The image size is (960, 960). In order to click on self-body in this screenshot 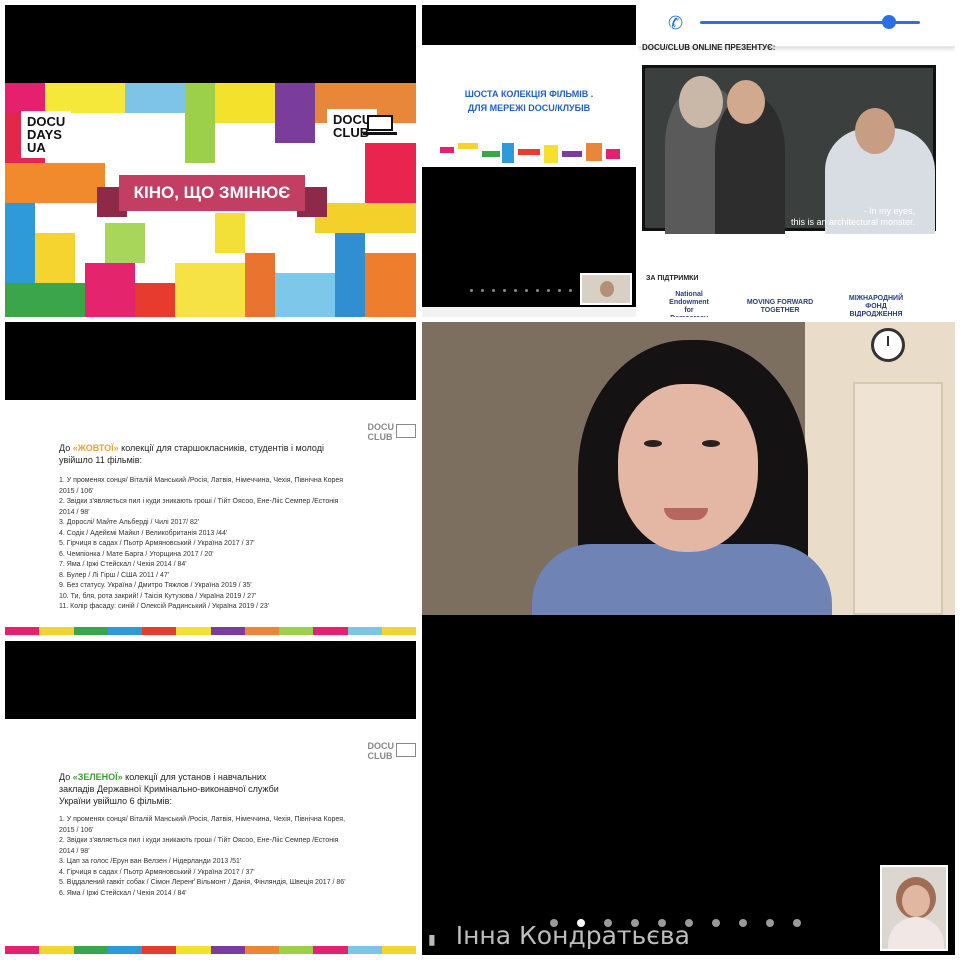, I will do `click(916, 933)`.